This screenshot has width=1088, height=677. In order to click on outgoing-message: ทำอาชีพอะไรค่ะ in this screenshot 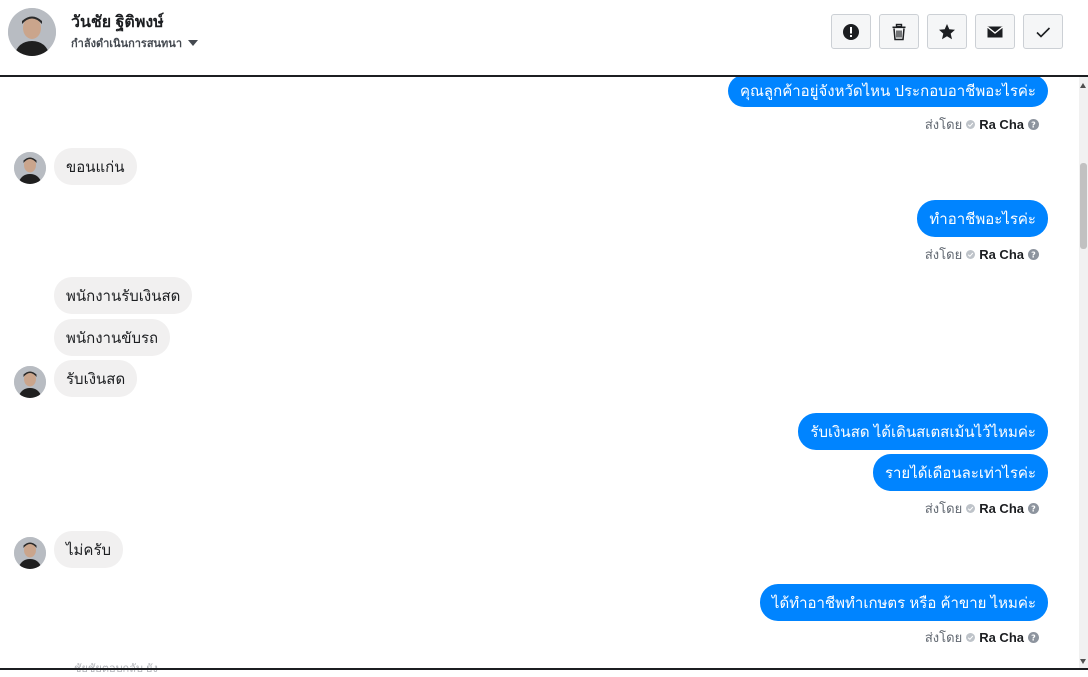, I will do `click(982, 218)`.